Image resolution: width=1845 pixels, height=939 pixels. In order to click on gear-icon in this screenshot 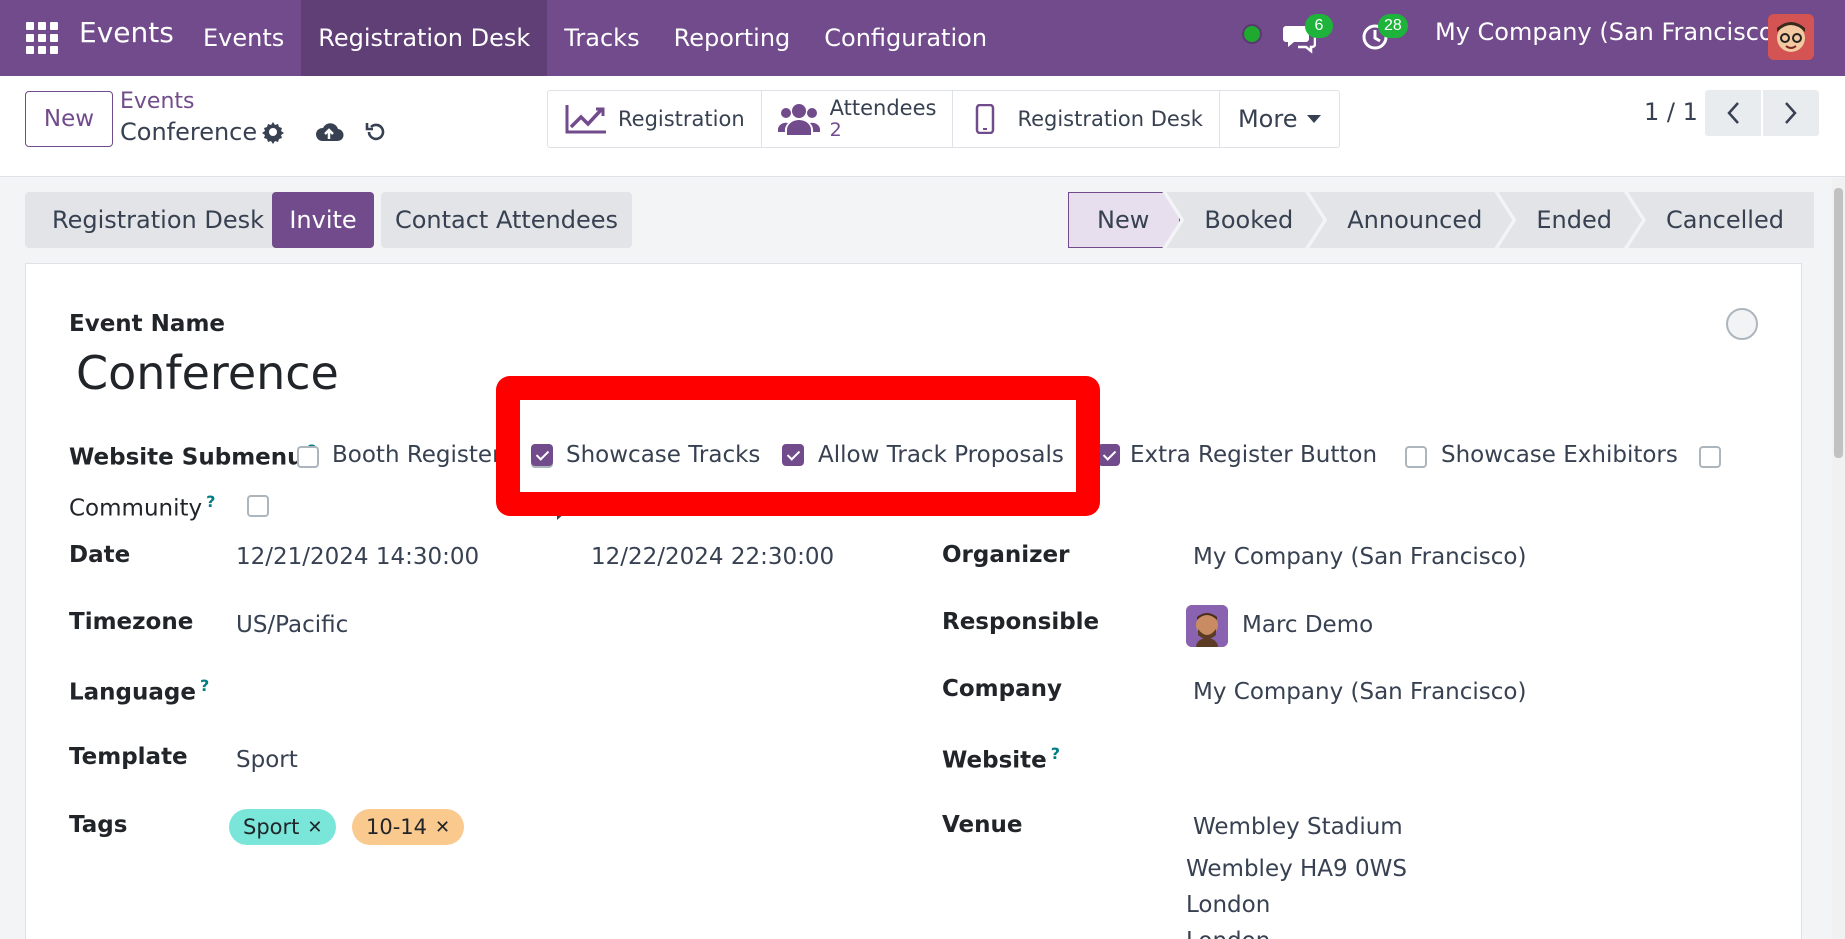, I will do `click(273, 132)`.